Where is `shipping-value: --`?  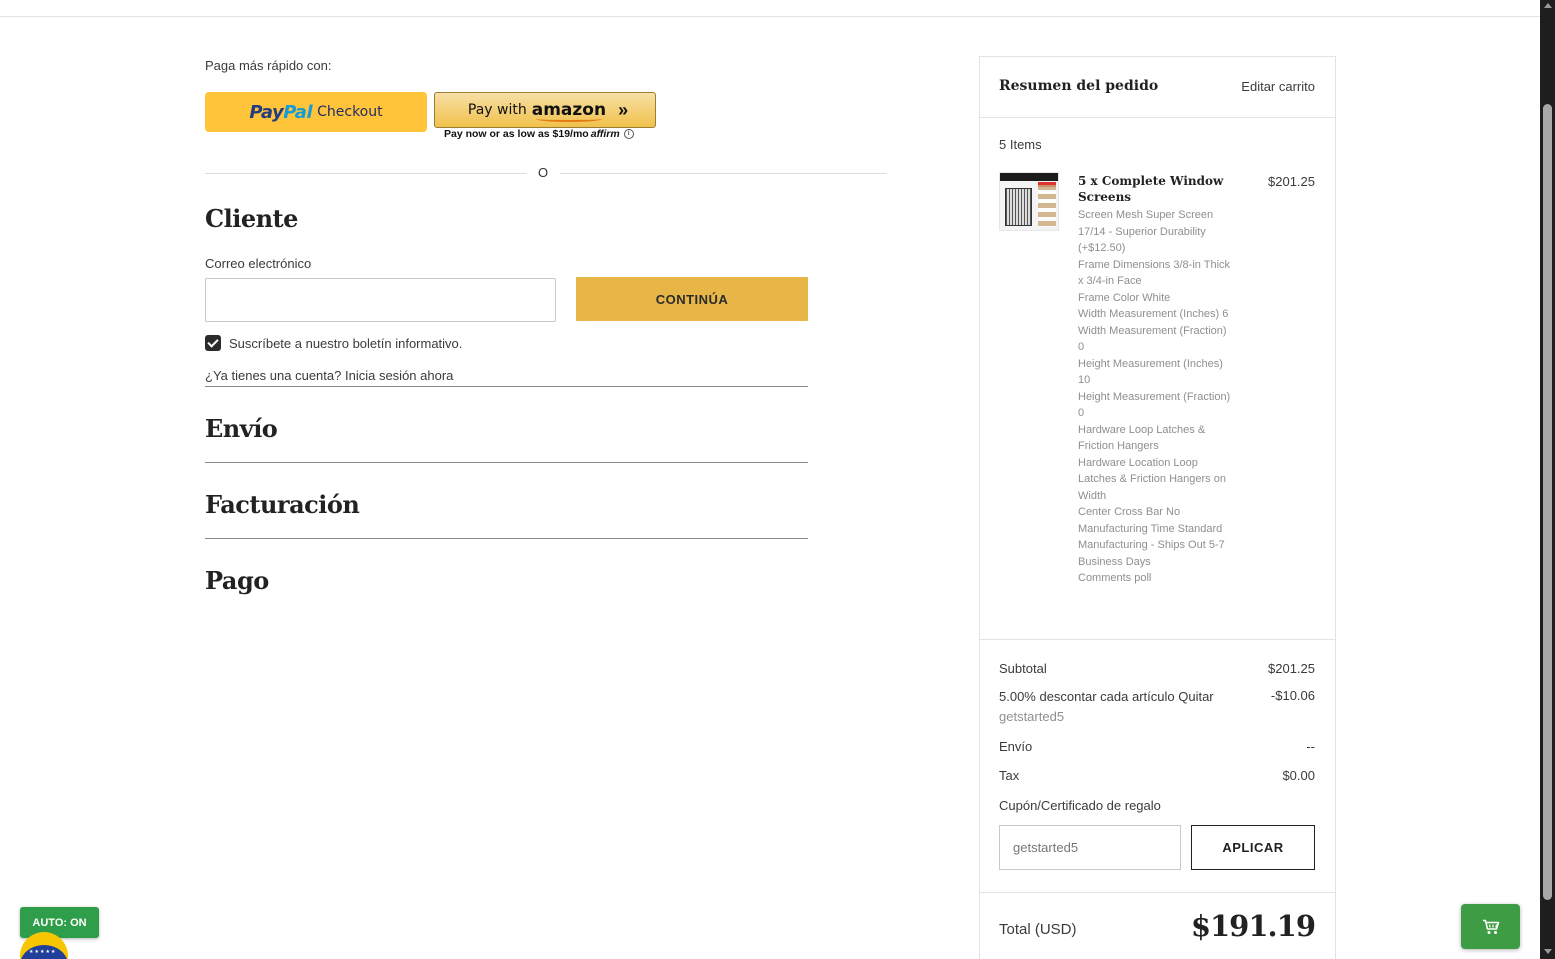
shipping-value: -- is located at coordinates (1310, 746).